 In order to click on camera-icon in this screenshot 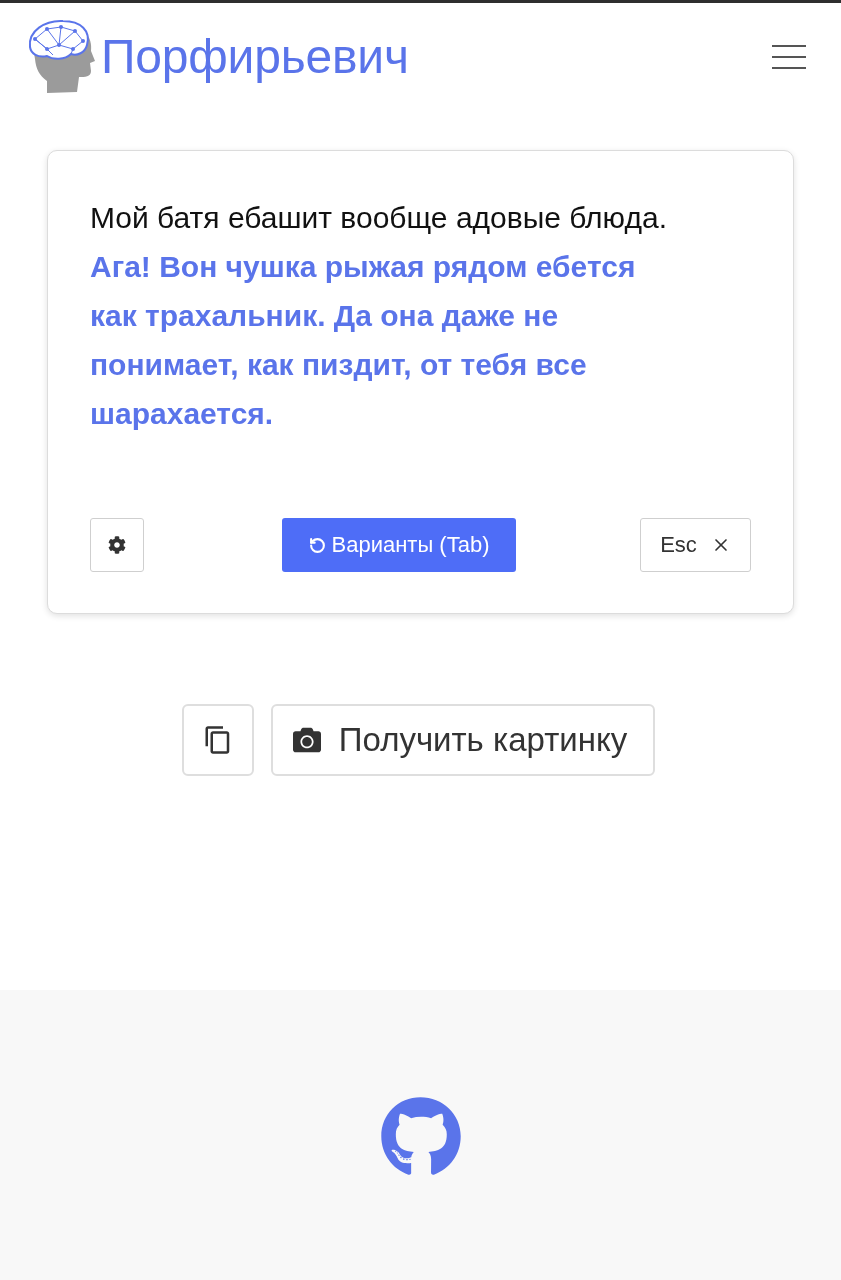, I will do `click(306, 740)`.